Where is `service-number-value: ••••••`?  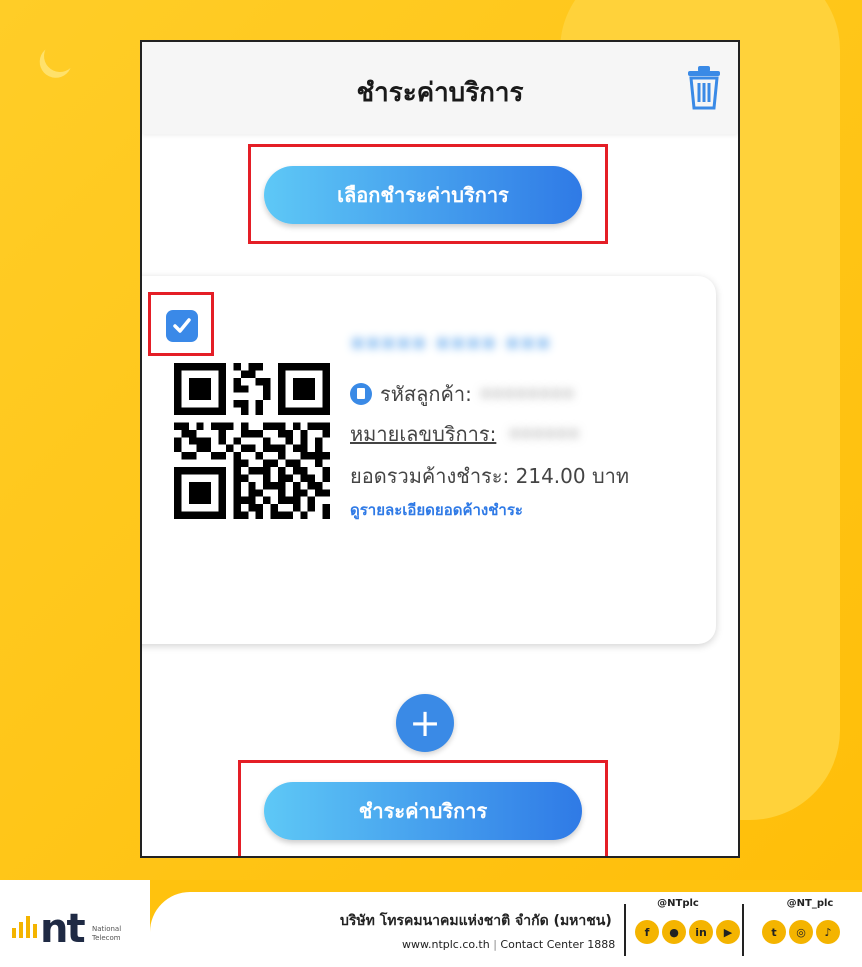 service-number-value: •••••• is located at coordinates (544, 434).